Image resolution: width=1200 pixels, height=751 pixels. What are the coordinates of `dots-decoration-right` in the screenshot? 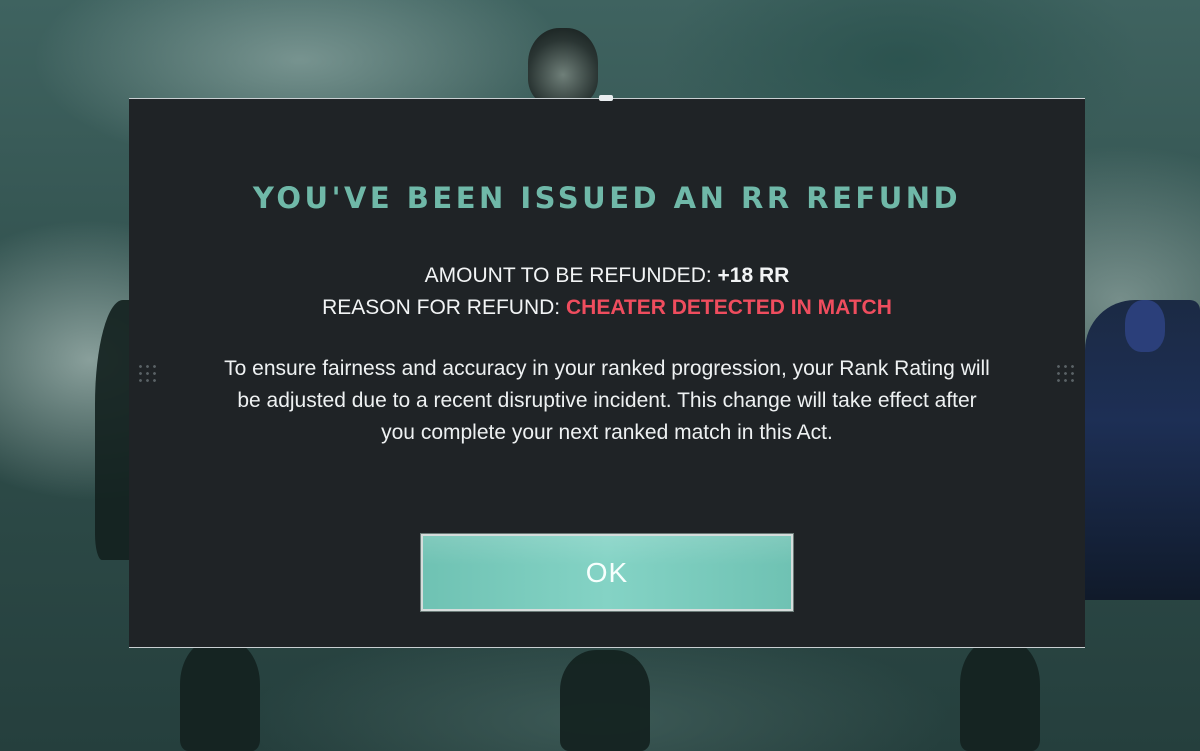 It's located at (1066, 374).